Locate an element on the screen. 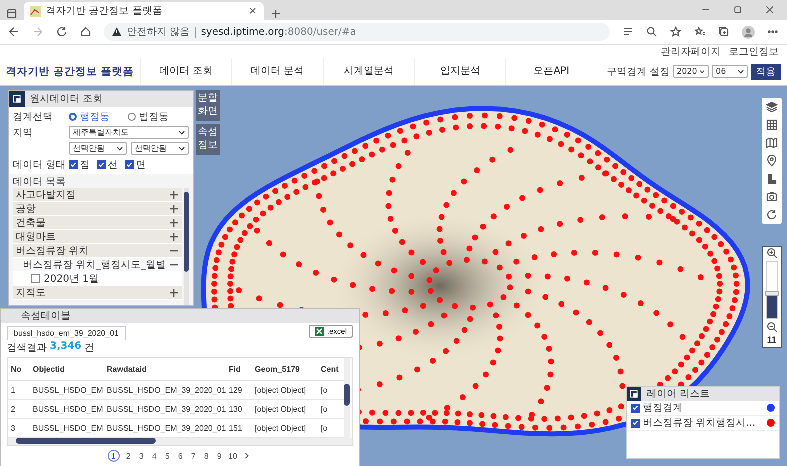 The height and width of the screenshot is (466, 787). map-icon is located at coordinates (772, 143).